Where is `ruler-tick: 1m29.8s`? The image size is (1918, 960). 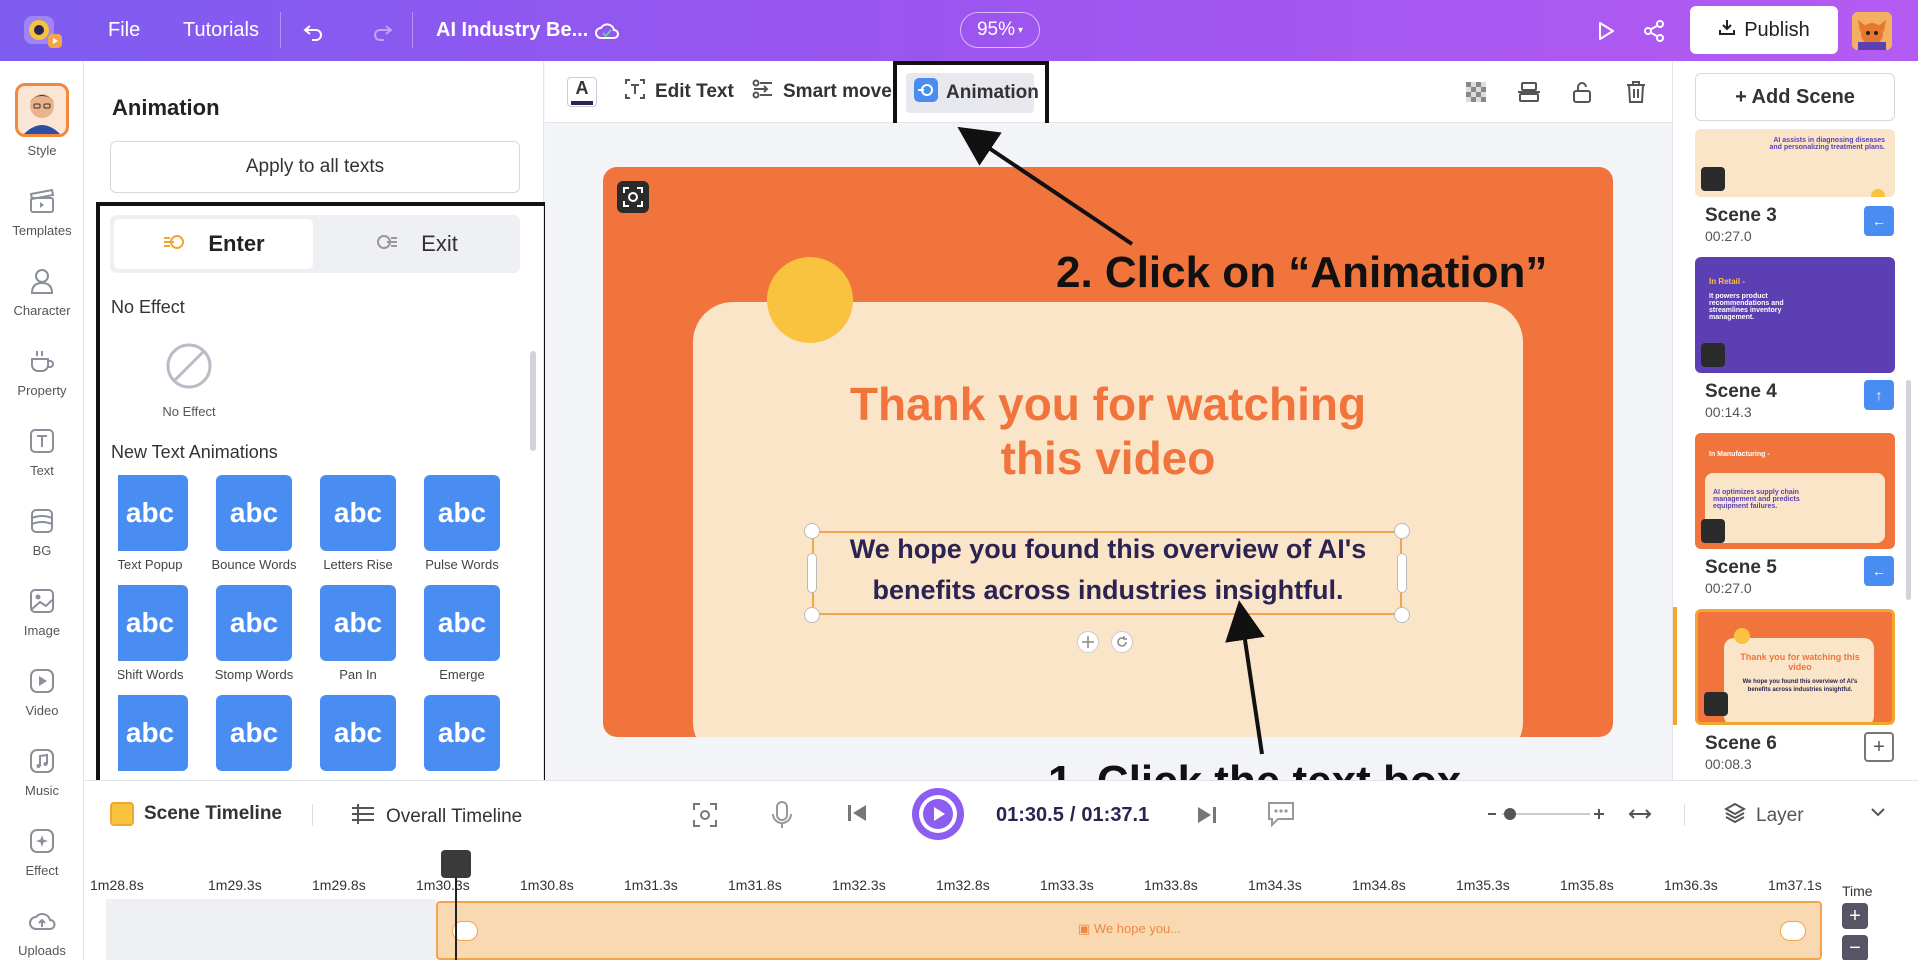
ruler-tick: 1m29.8s is located at coordinates (339, 885).